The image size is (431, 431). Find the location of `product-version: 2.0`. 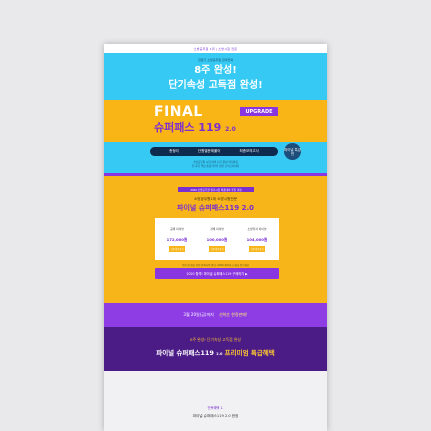

product-version: 2.0 is located at coordinates (230, 129).